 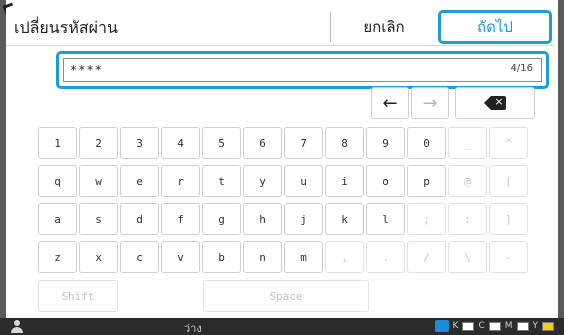 What do you see at coordinates (508, 257) in the screenshot?
I see `key-symbol: -` at bounding box center [508, 257].